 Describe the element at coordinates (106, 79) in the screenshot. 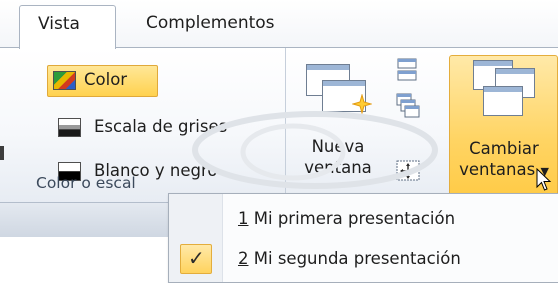

I see `color-option-label: Color` at that location.